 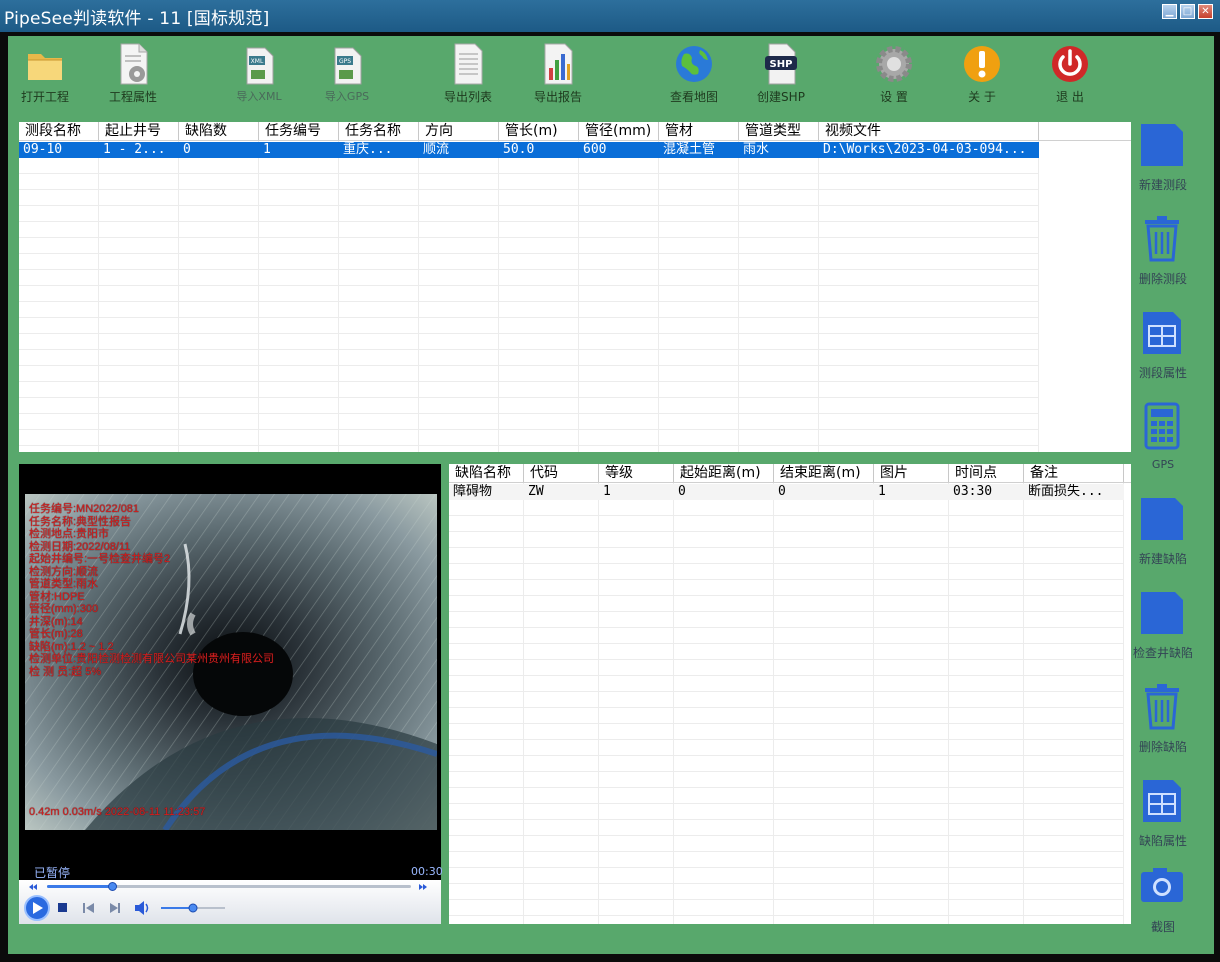 I want to click on new-segment-button: 新建测段, so click(x=1163, y=160).